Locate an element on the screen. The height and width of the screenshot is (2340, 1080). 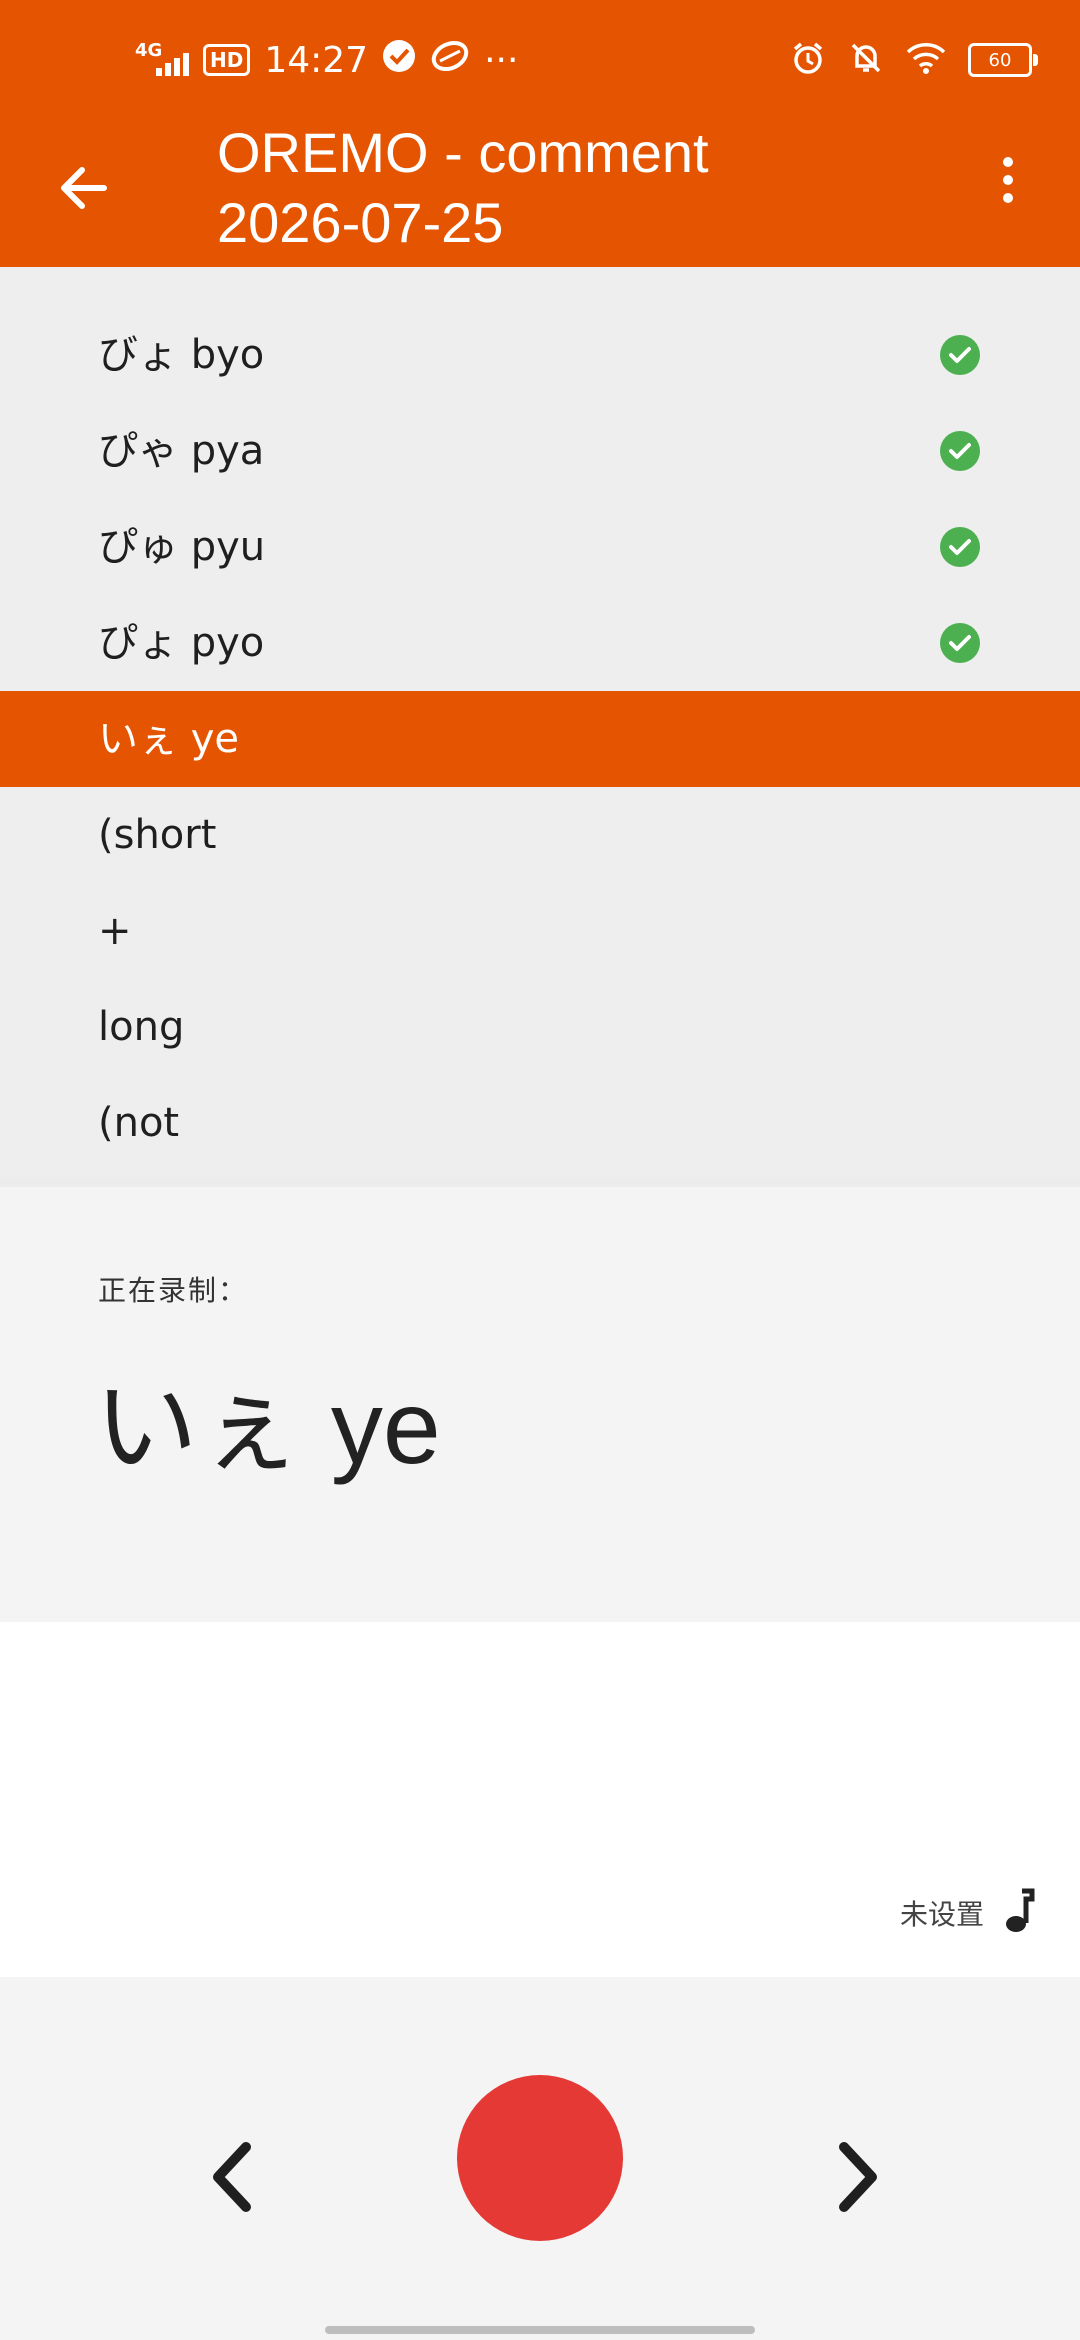
previous-button is located at coordinates (230, 2177).